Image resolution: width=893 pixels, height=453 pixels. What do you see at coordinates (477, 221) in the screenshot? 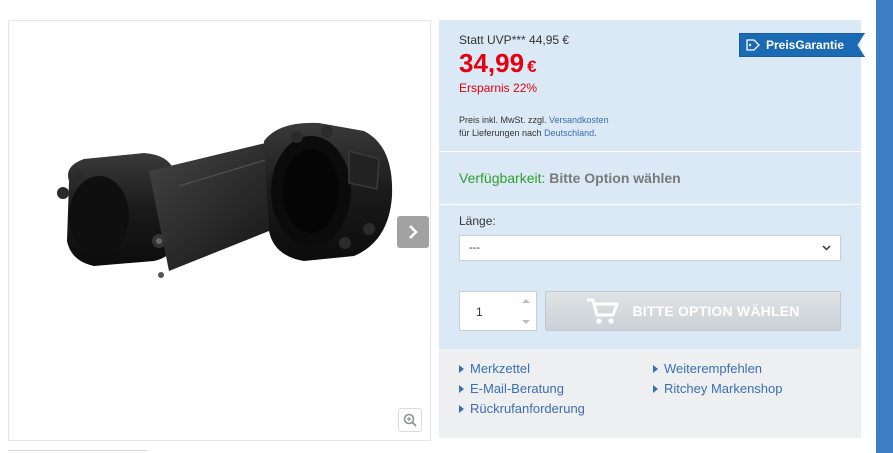
I see `length-label: Länge:` at bounding box center [477, 221].